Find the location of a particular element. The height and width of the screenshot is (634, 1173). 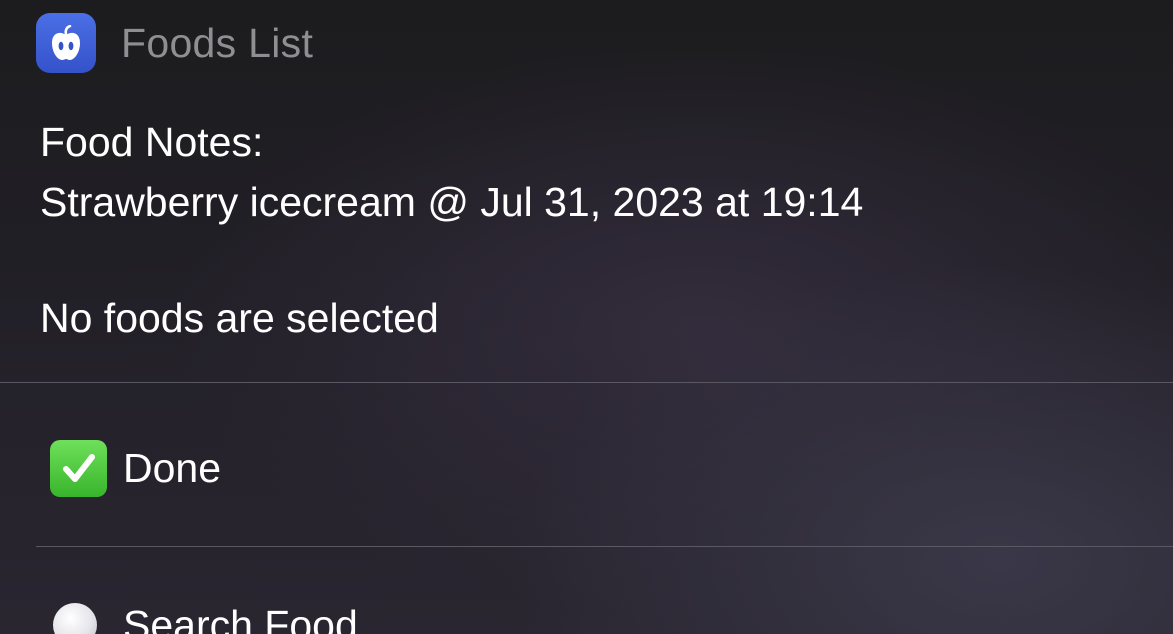

search-food-option: Search Food is located at coordinates (204, 614).